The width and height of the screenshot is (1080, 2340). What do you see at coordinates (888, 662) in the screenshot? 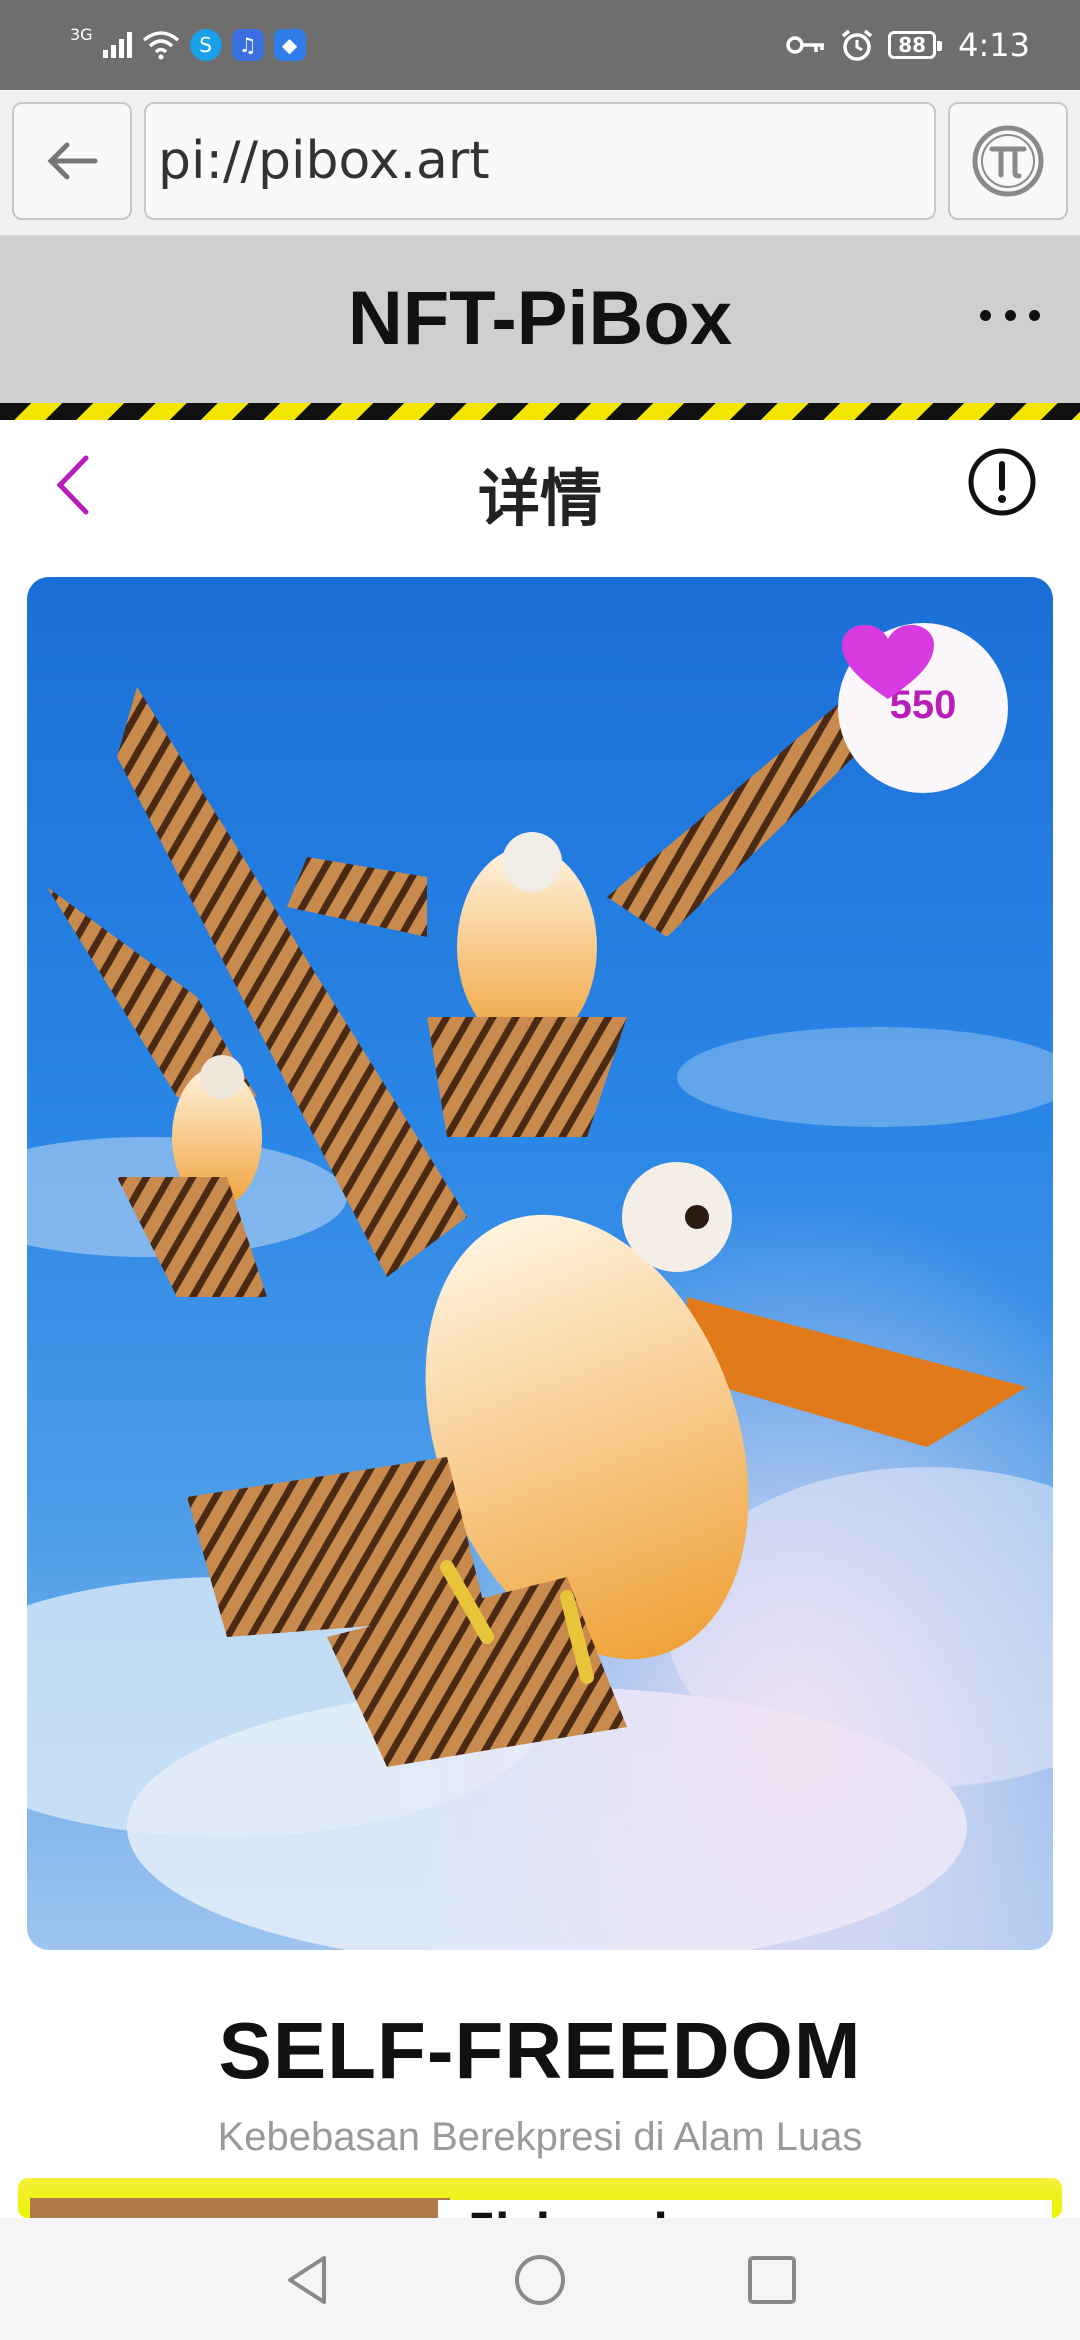
I see `heart-icon` at bounding box center [888, 662].